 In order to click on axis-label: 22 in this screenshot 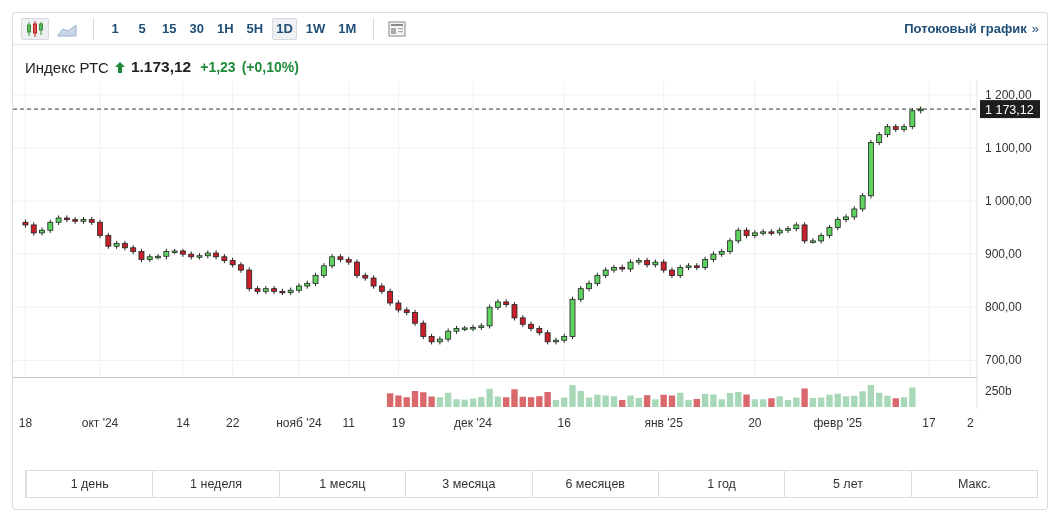, I will do `click(233, 423)`.